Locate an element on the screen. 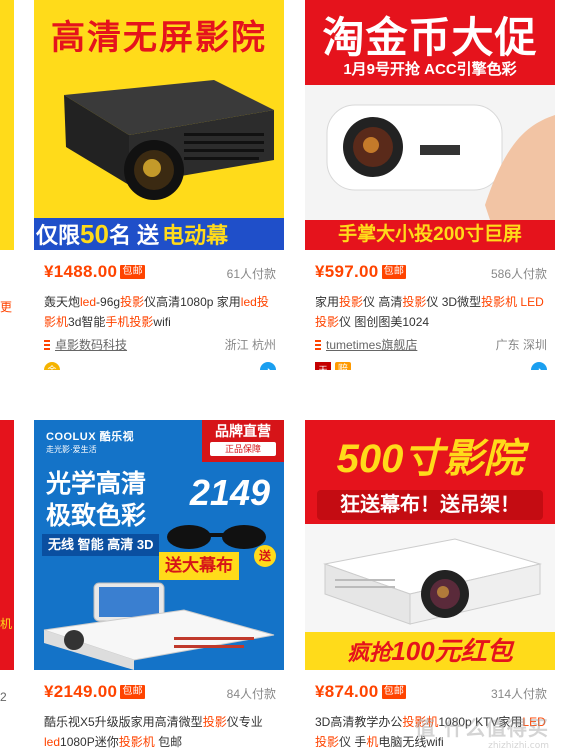 The width and height of the screenshot is (571, 751). price: ¥874.00 包邮 is located at coordinates (361, 691).